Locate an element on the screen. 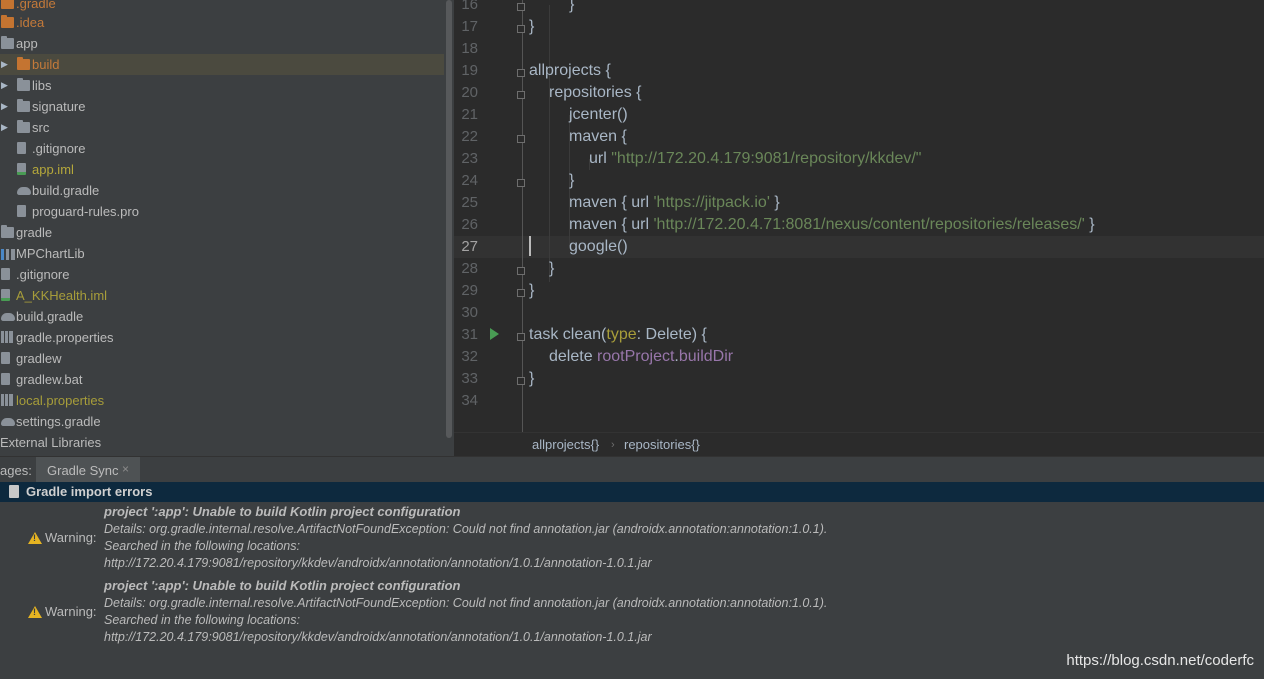  code-token: maven { url is located at coordinates (611, 224).